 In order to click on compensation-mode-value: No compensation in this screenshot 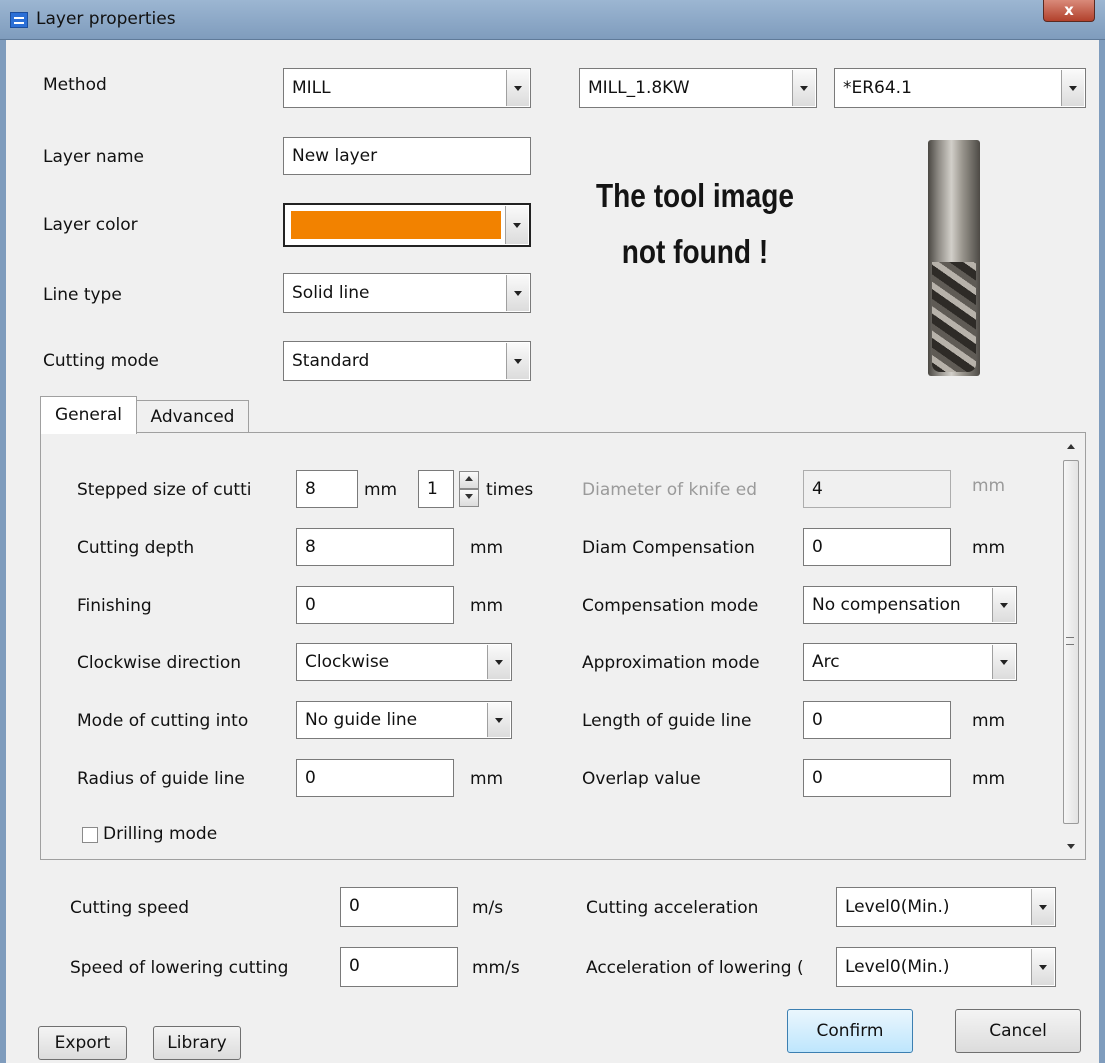, I will do `click(886, 605)`.